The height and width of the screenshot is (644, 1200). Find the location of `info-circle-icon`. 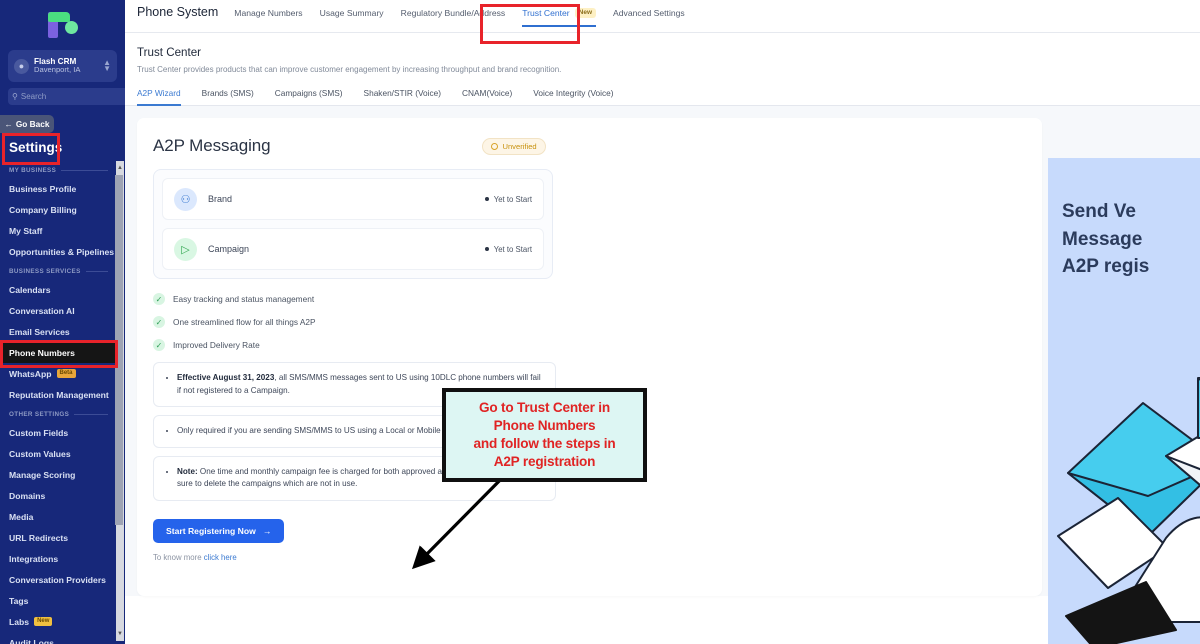

info-circle-icon is located at coordinates (495, 146).